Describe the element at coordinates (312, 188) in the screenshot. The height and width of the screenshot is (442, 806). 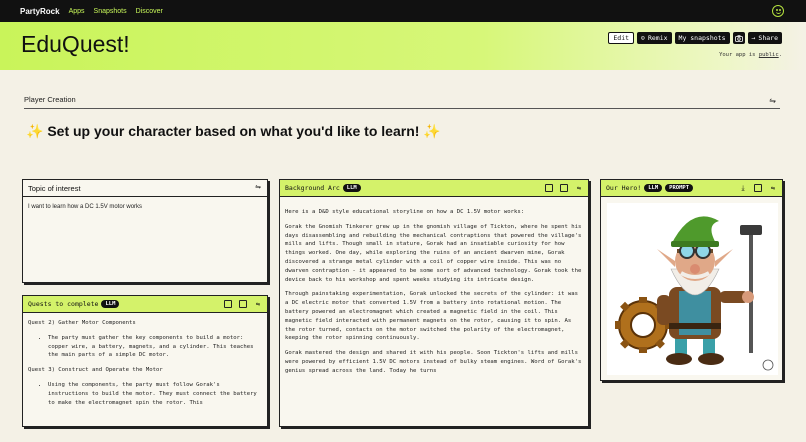
I see `background-arc-title: Background Arc` at that location.